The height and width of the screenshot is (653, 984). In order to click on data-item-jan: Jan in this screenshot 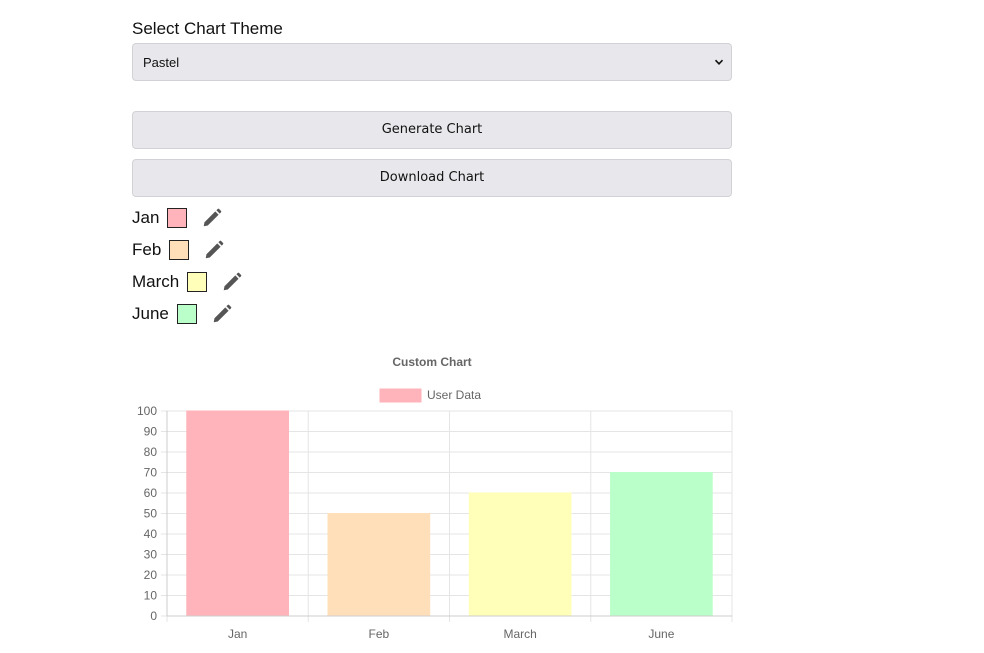, I will do `click(177, 218)`.